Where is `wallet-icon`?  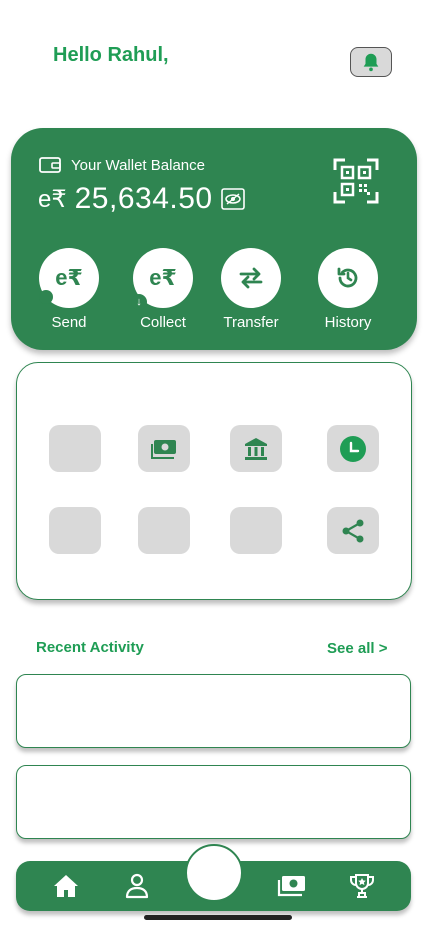 wallet-icon is located at coordinates (50, 165).